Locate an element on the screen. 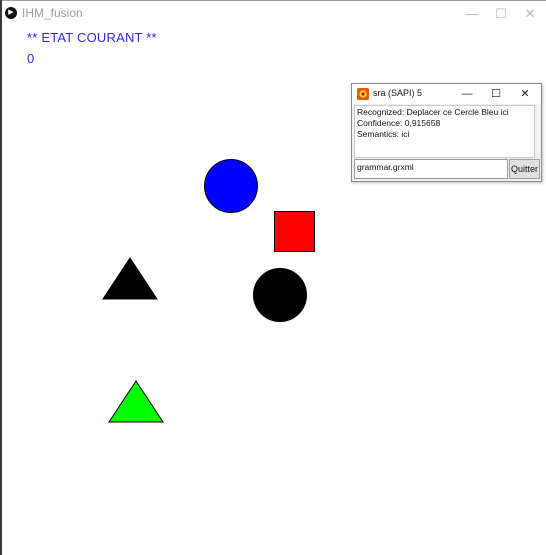  sapi-window-title: sra (SAPI) 5 is located at coordinates (398, 93).